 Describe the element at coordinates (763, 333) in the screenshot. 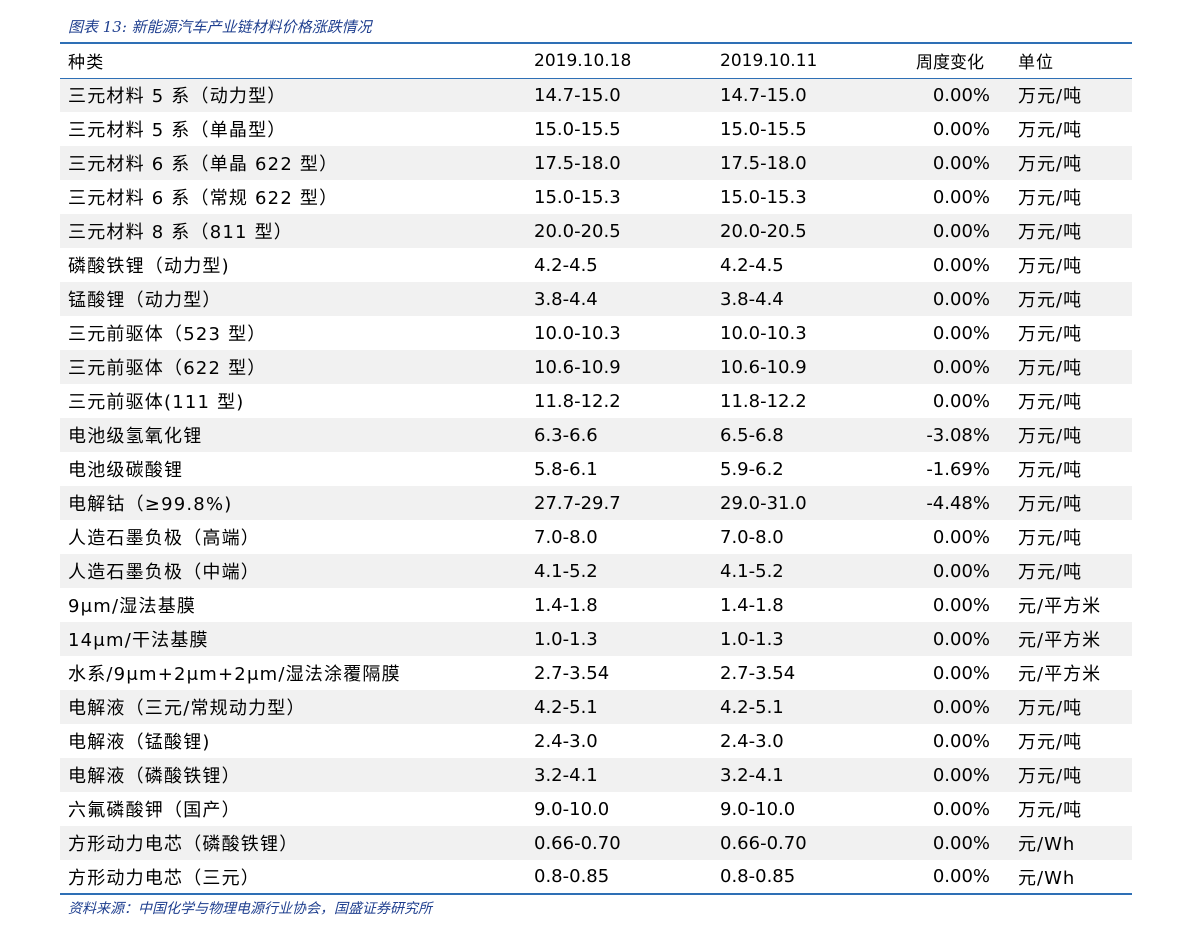

I see `cell-price-previous: 10.0-10.3` at that location.